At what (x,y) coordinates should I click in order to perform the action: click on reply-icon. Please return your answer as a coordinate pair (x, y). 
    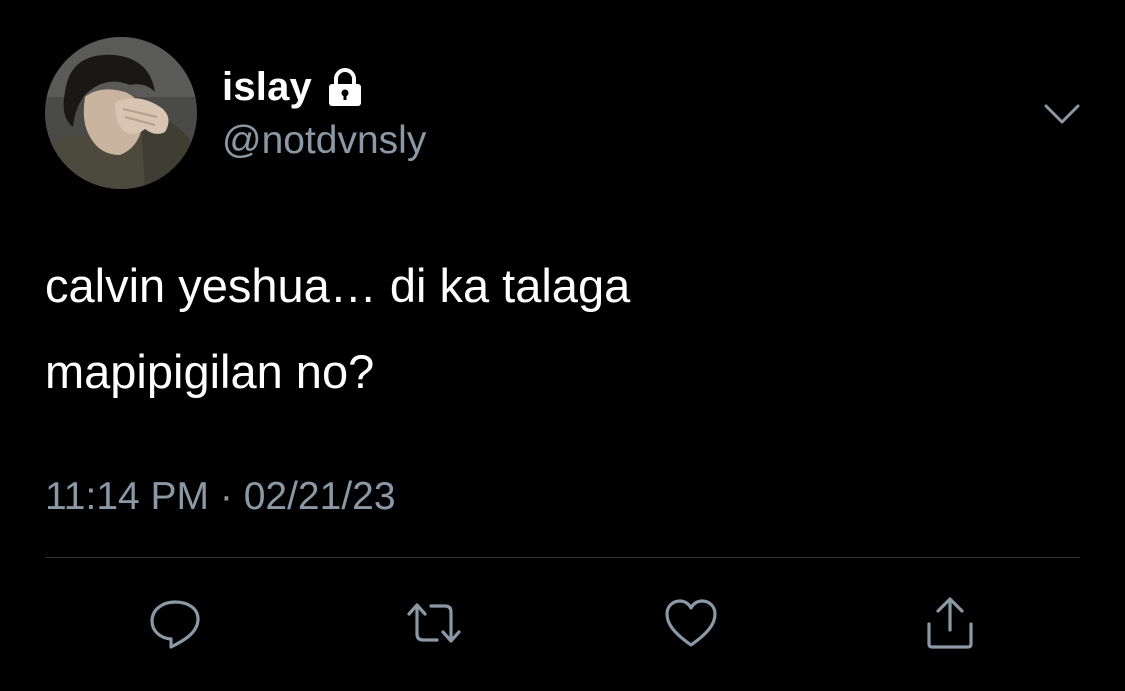
    Looking at the image, I should click on (175, 624).